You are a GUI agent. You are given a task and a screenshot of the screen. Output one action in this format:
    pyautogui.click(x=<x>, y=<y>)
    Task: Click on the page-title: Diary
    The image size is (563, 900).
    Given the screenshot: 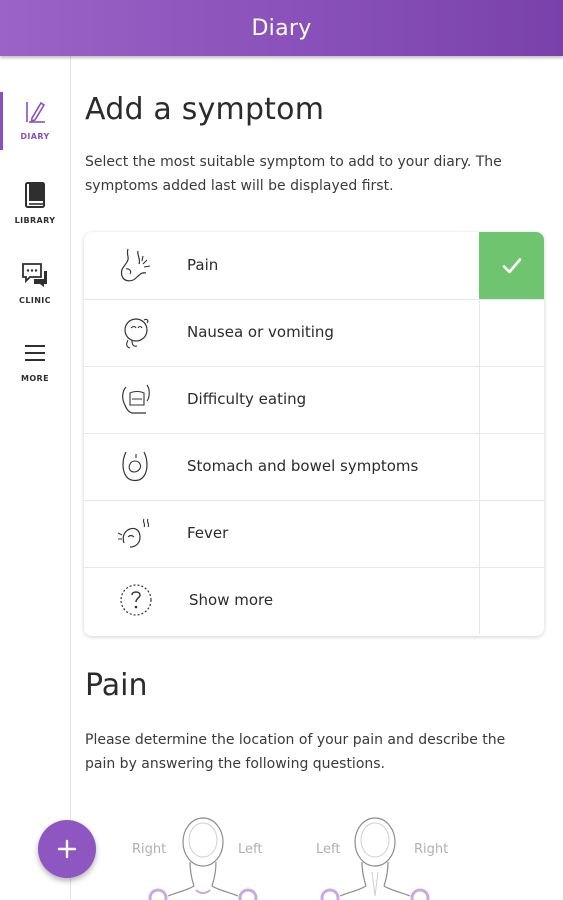 What is the action you would take?
    pyautogui.click(x=281, y=28)
    